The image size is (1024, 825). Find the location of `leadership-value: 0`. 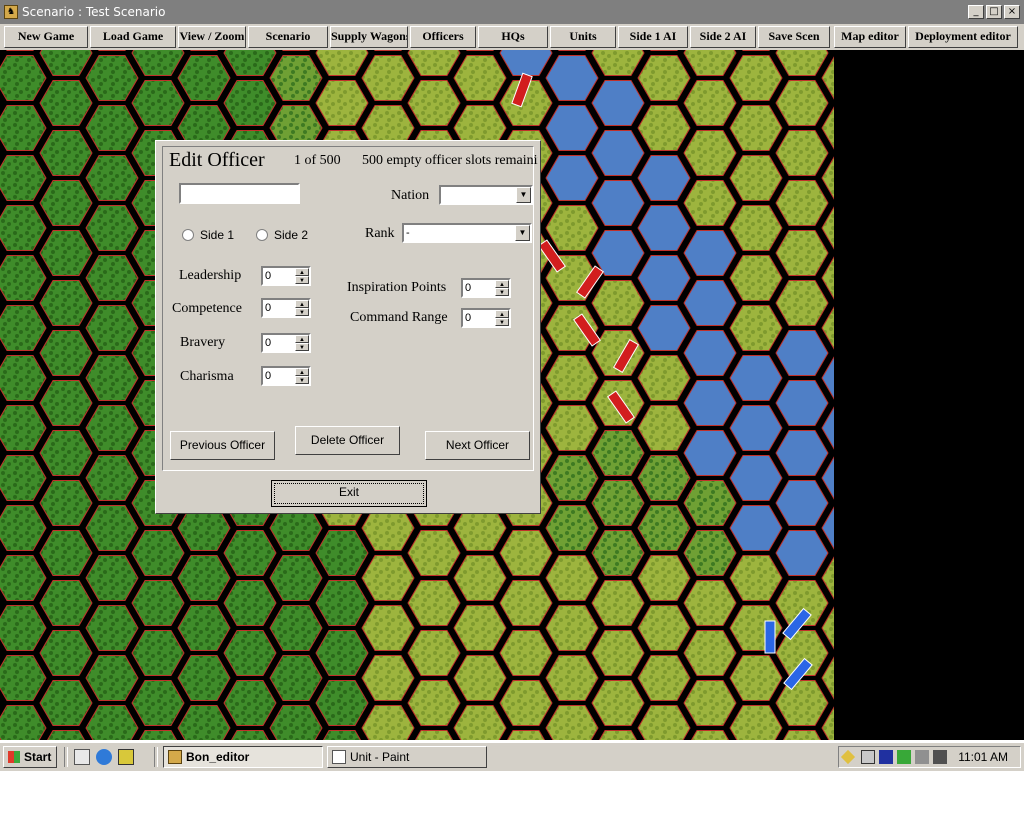

leadership-value: 0 is located at coordinates (268, 276).